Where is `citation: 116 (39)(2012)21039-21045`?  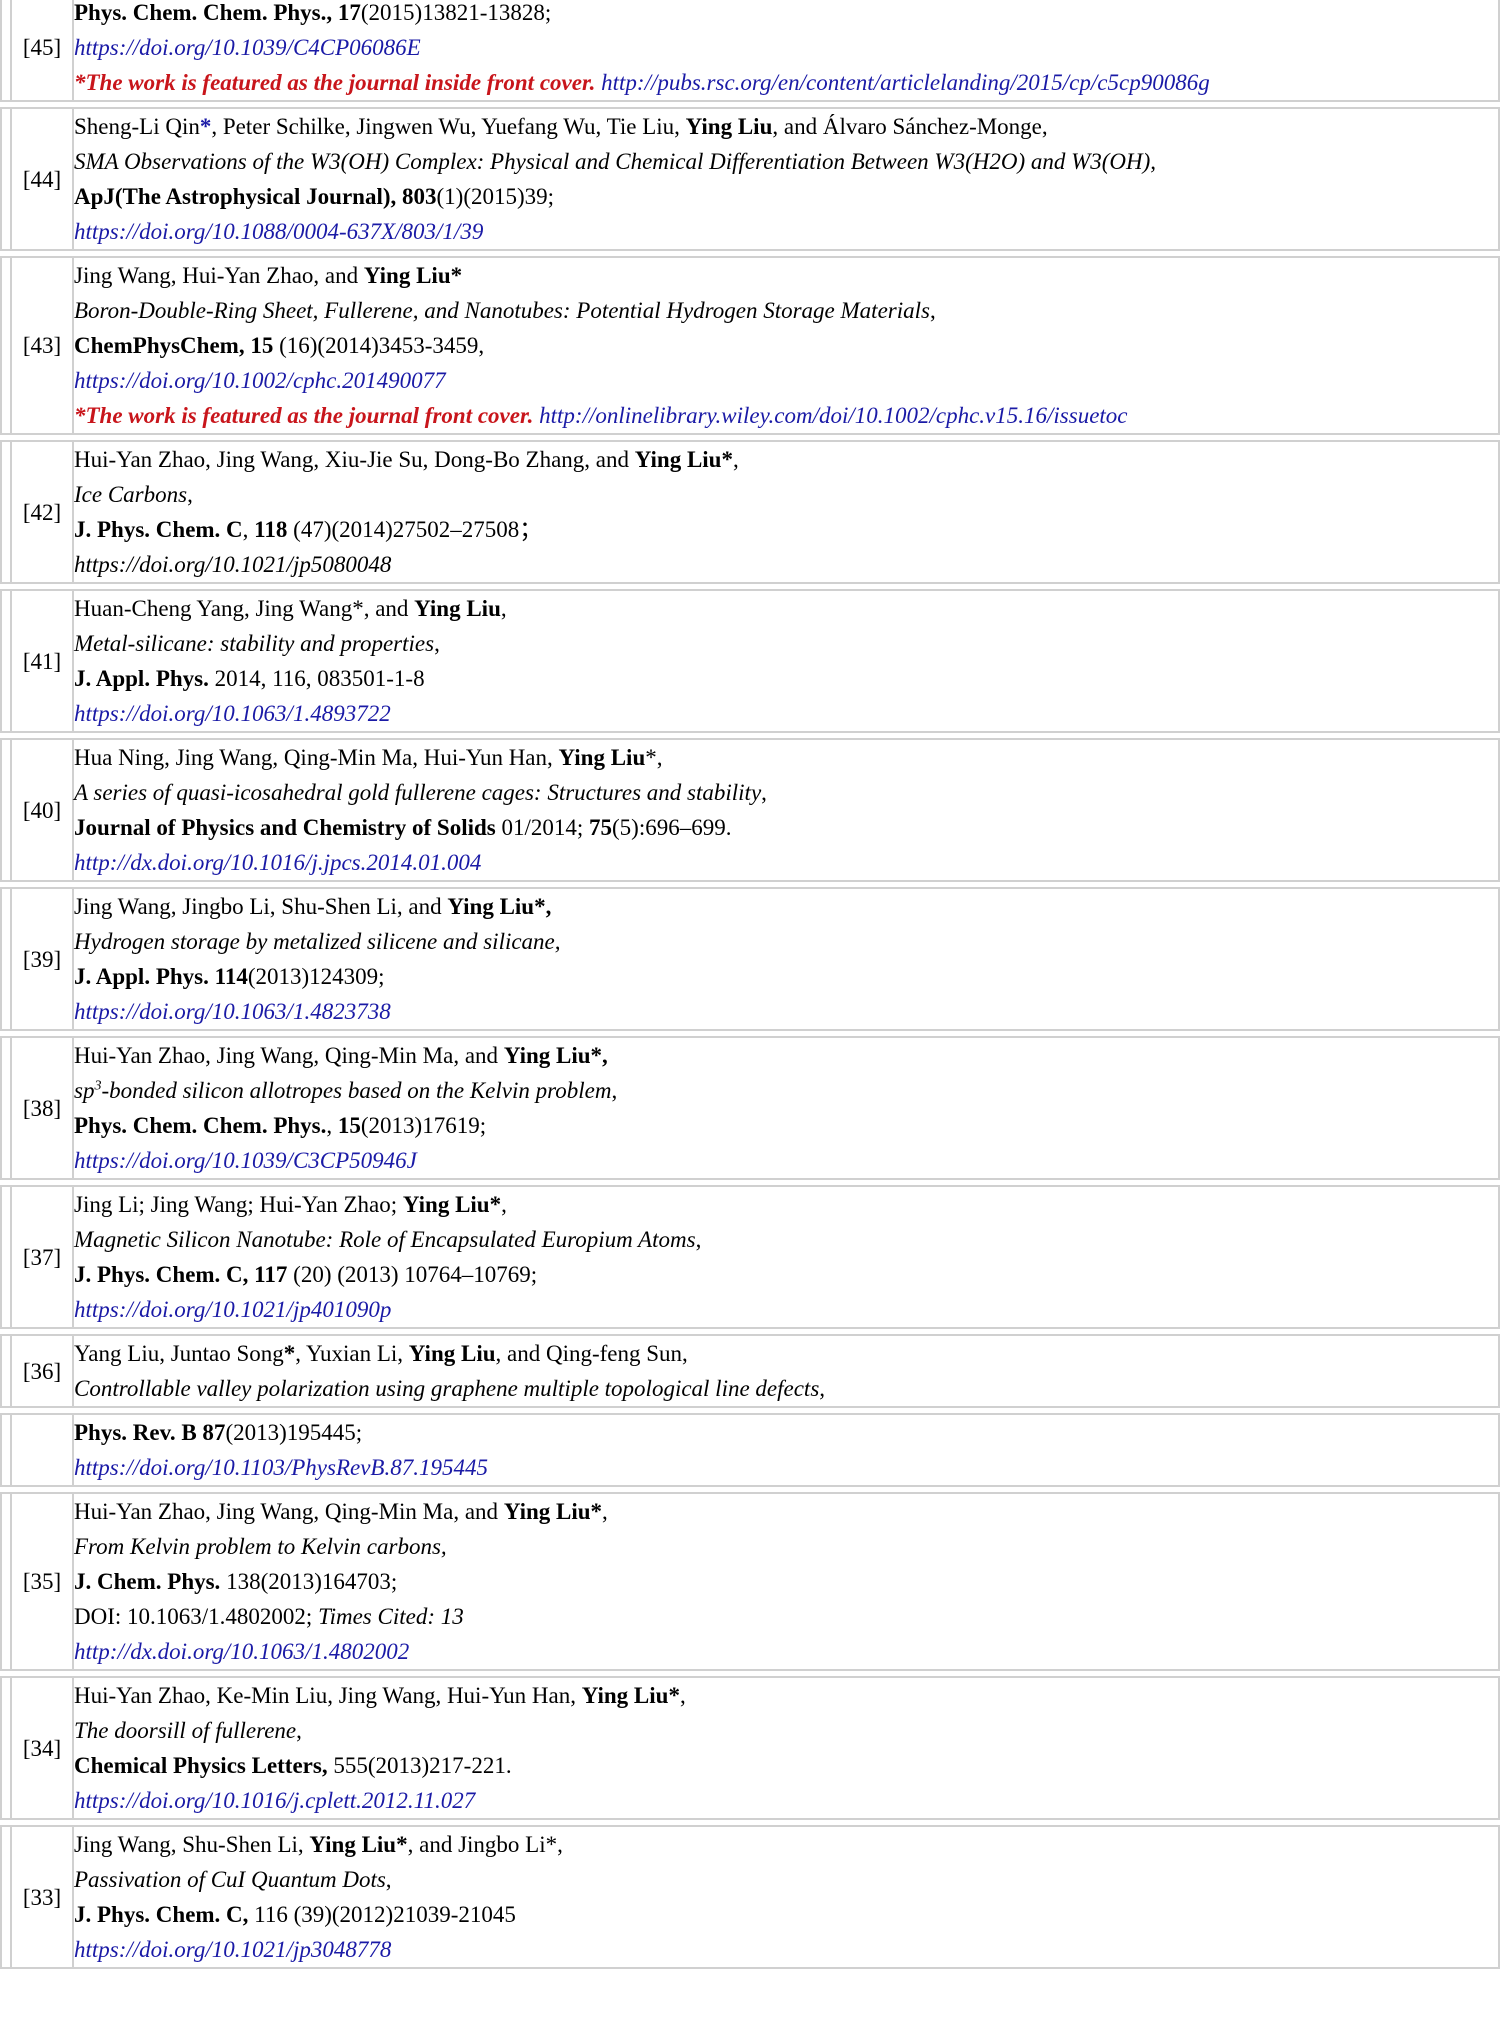
citation: 116 (39)(2012)21039-21045 is located at coordinates (382, 1914).